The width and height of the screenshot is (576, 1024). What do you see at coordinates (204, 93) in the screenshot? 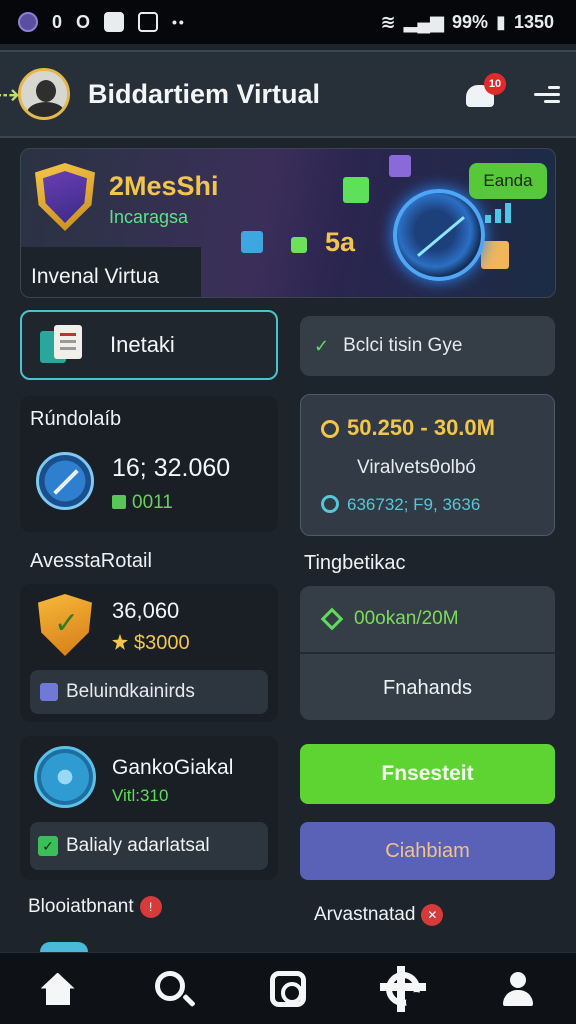
I see `page-title: Biddartiem Virtual` at bounding box center [204, 93].